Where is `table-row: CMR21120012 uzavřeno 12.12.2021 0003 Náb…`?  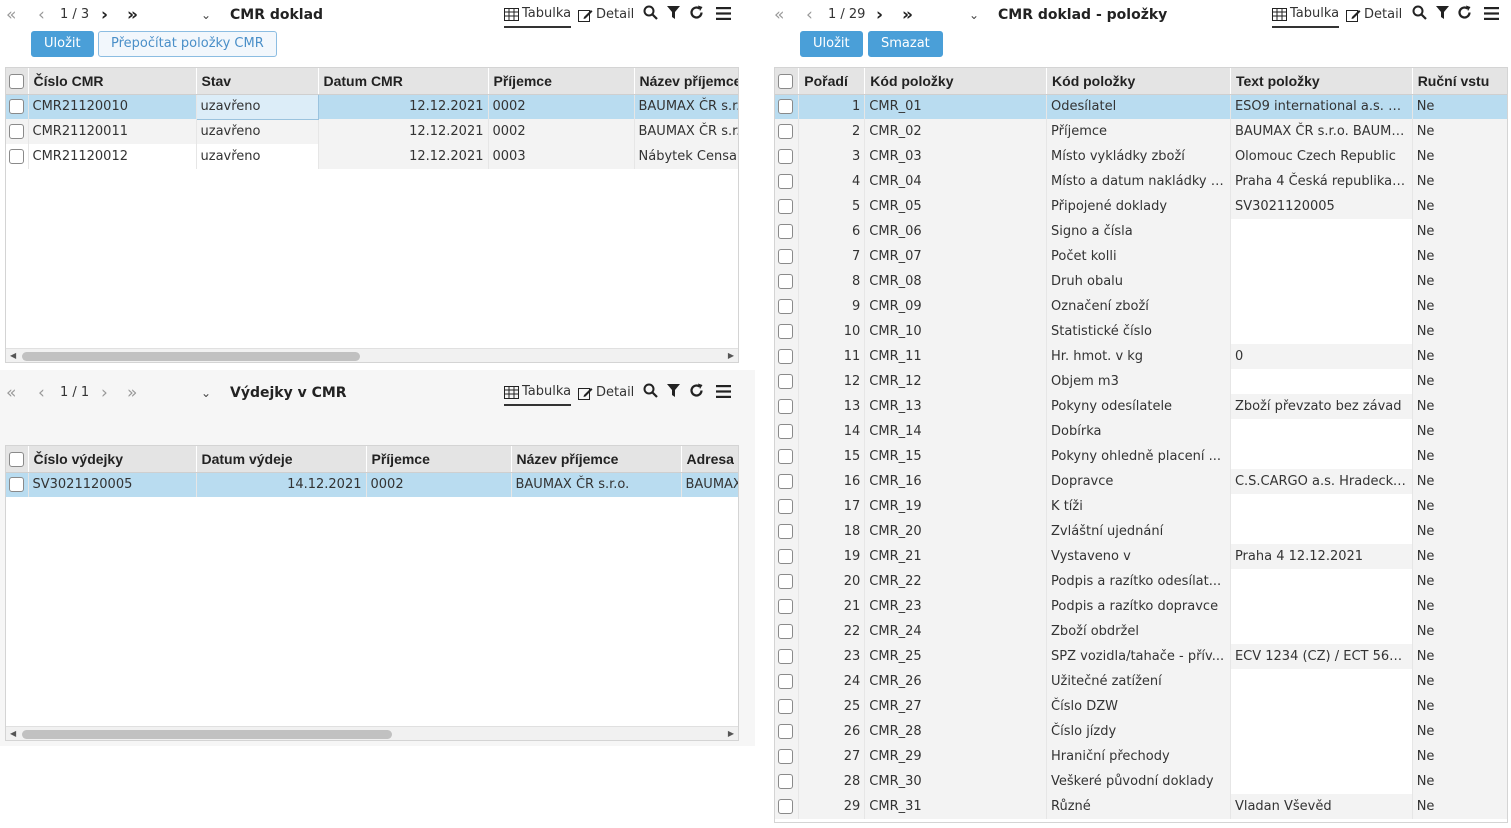
table-row: CMR21120012 uzavřeno 12.12.2021 0003 Náb… is located at coordinates (372, 156).